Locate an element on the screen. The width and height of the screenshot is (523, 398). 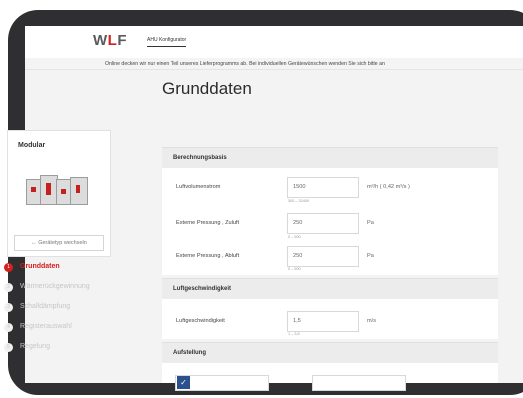
ahu-unit-image is located at coordinates (57, 191).